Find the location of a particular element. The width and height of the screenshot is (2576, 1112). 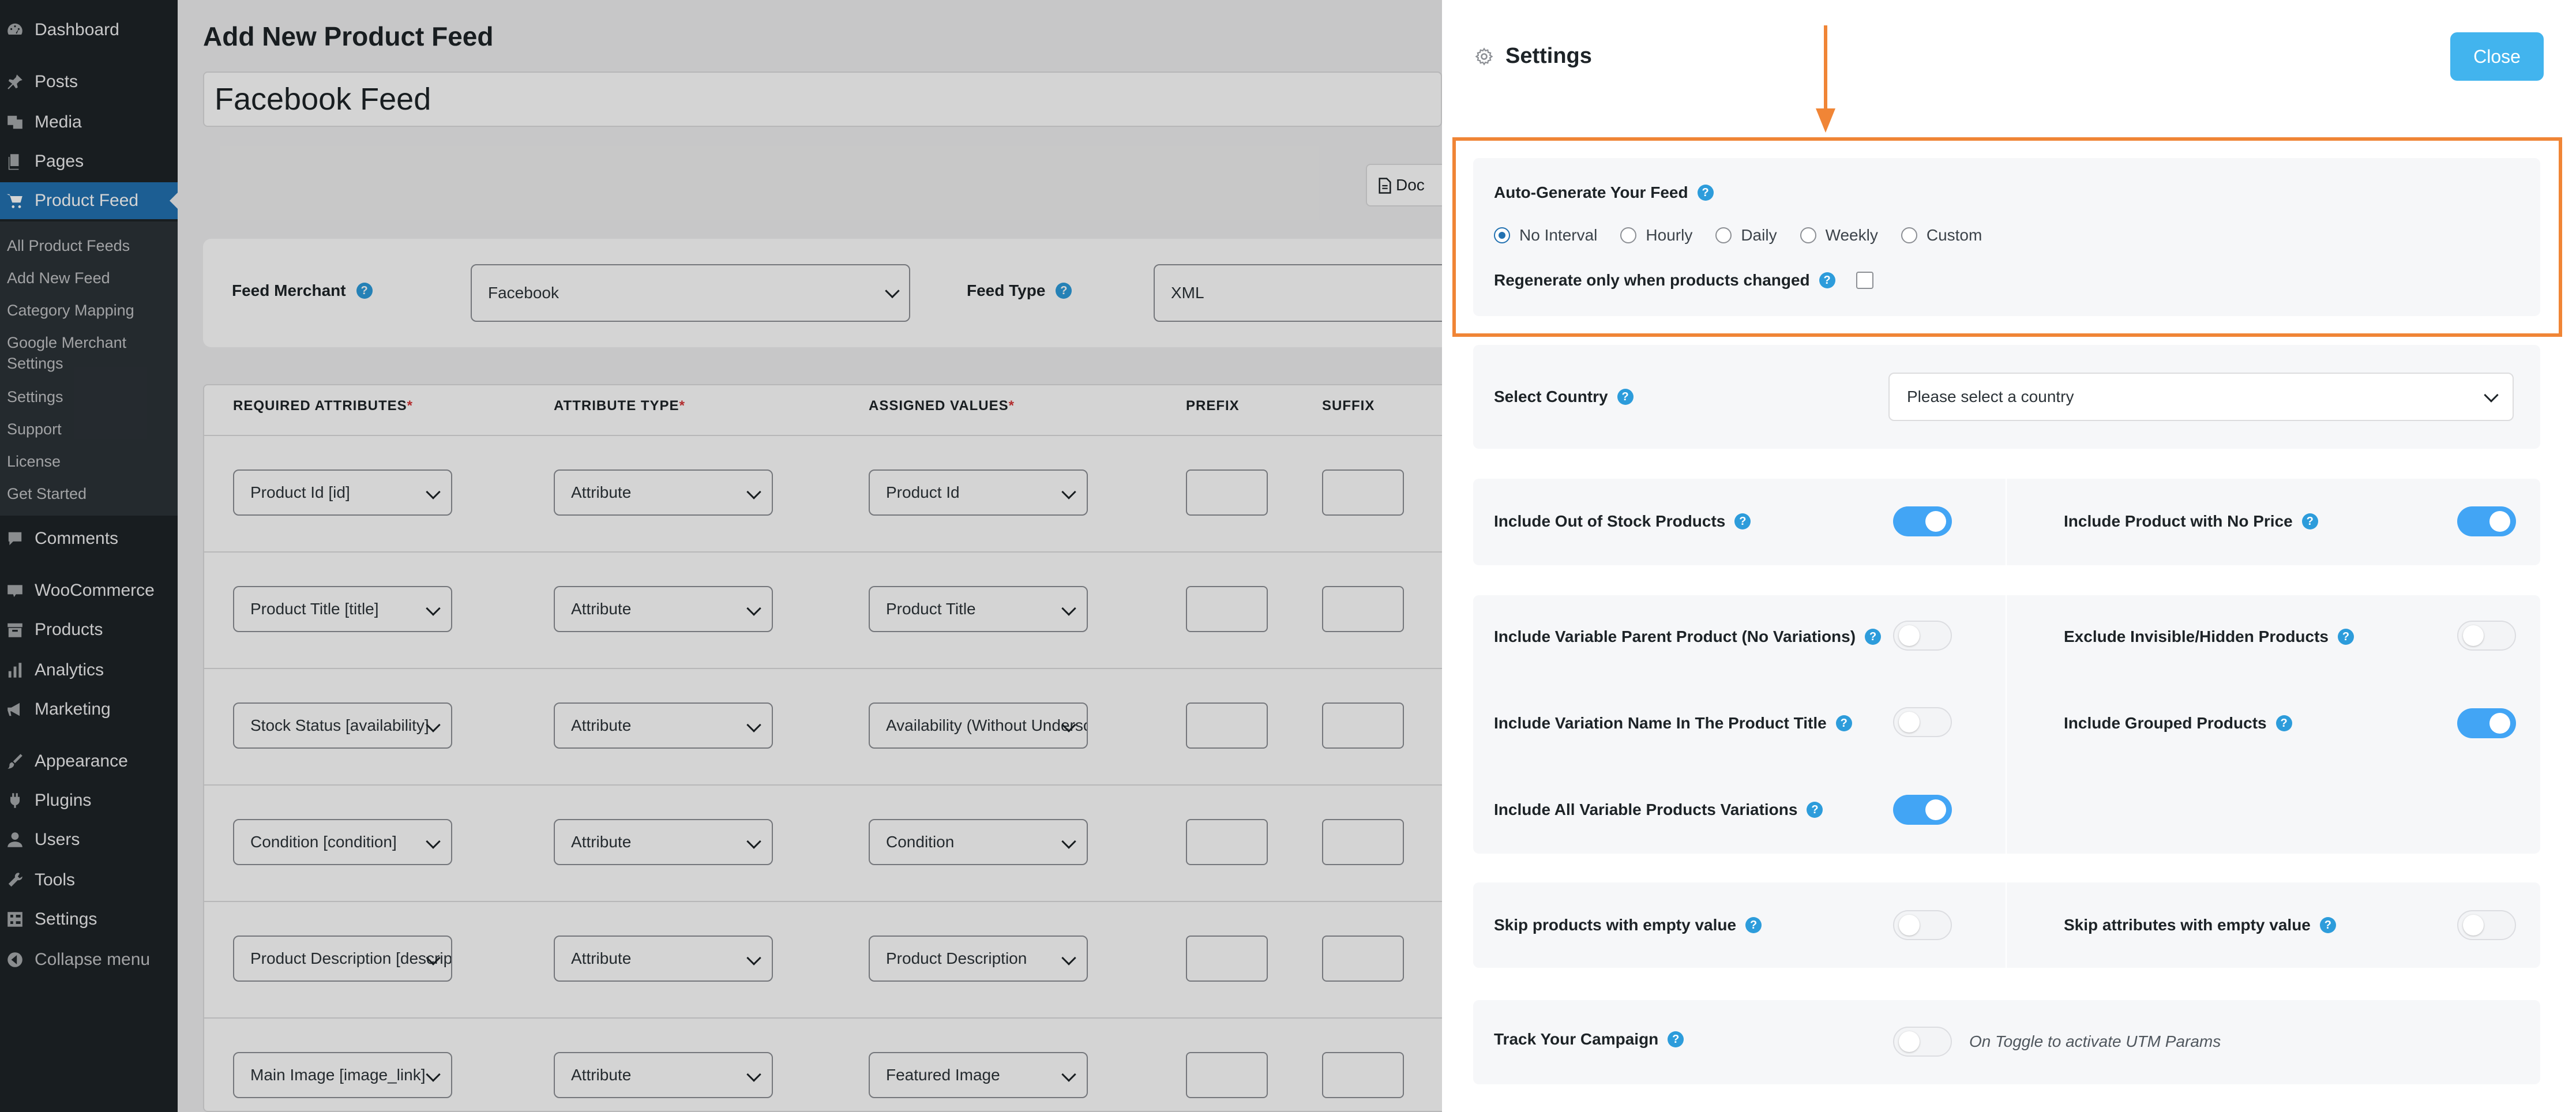

radio-custom: Custom is located at coordinates (1942, 235).